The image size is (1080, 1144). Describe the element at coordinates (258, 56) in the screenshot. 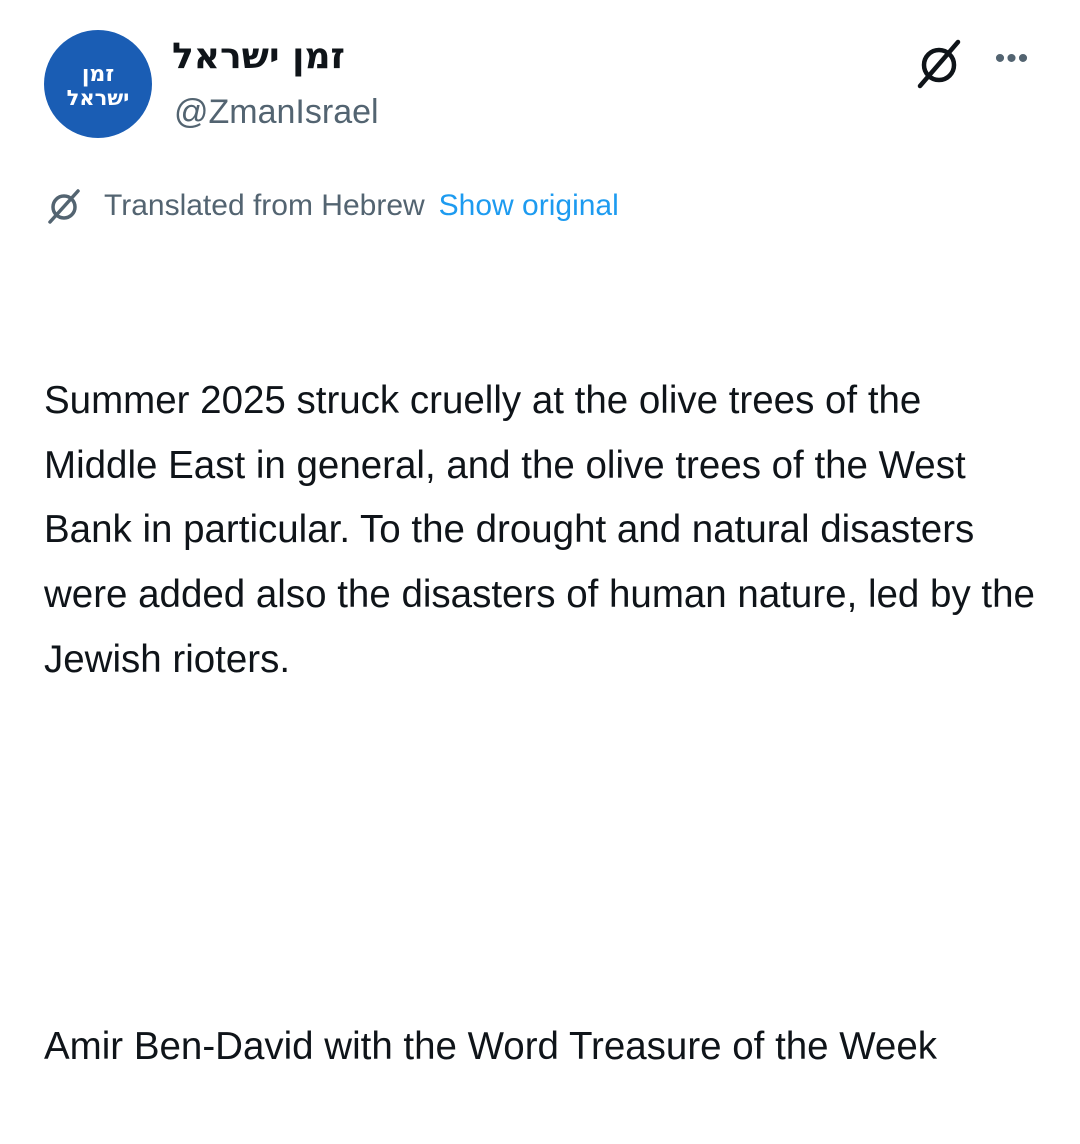

I see `display-name: זמן ישראל` at that location.